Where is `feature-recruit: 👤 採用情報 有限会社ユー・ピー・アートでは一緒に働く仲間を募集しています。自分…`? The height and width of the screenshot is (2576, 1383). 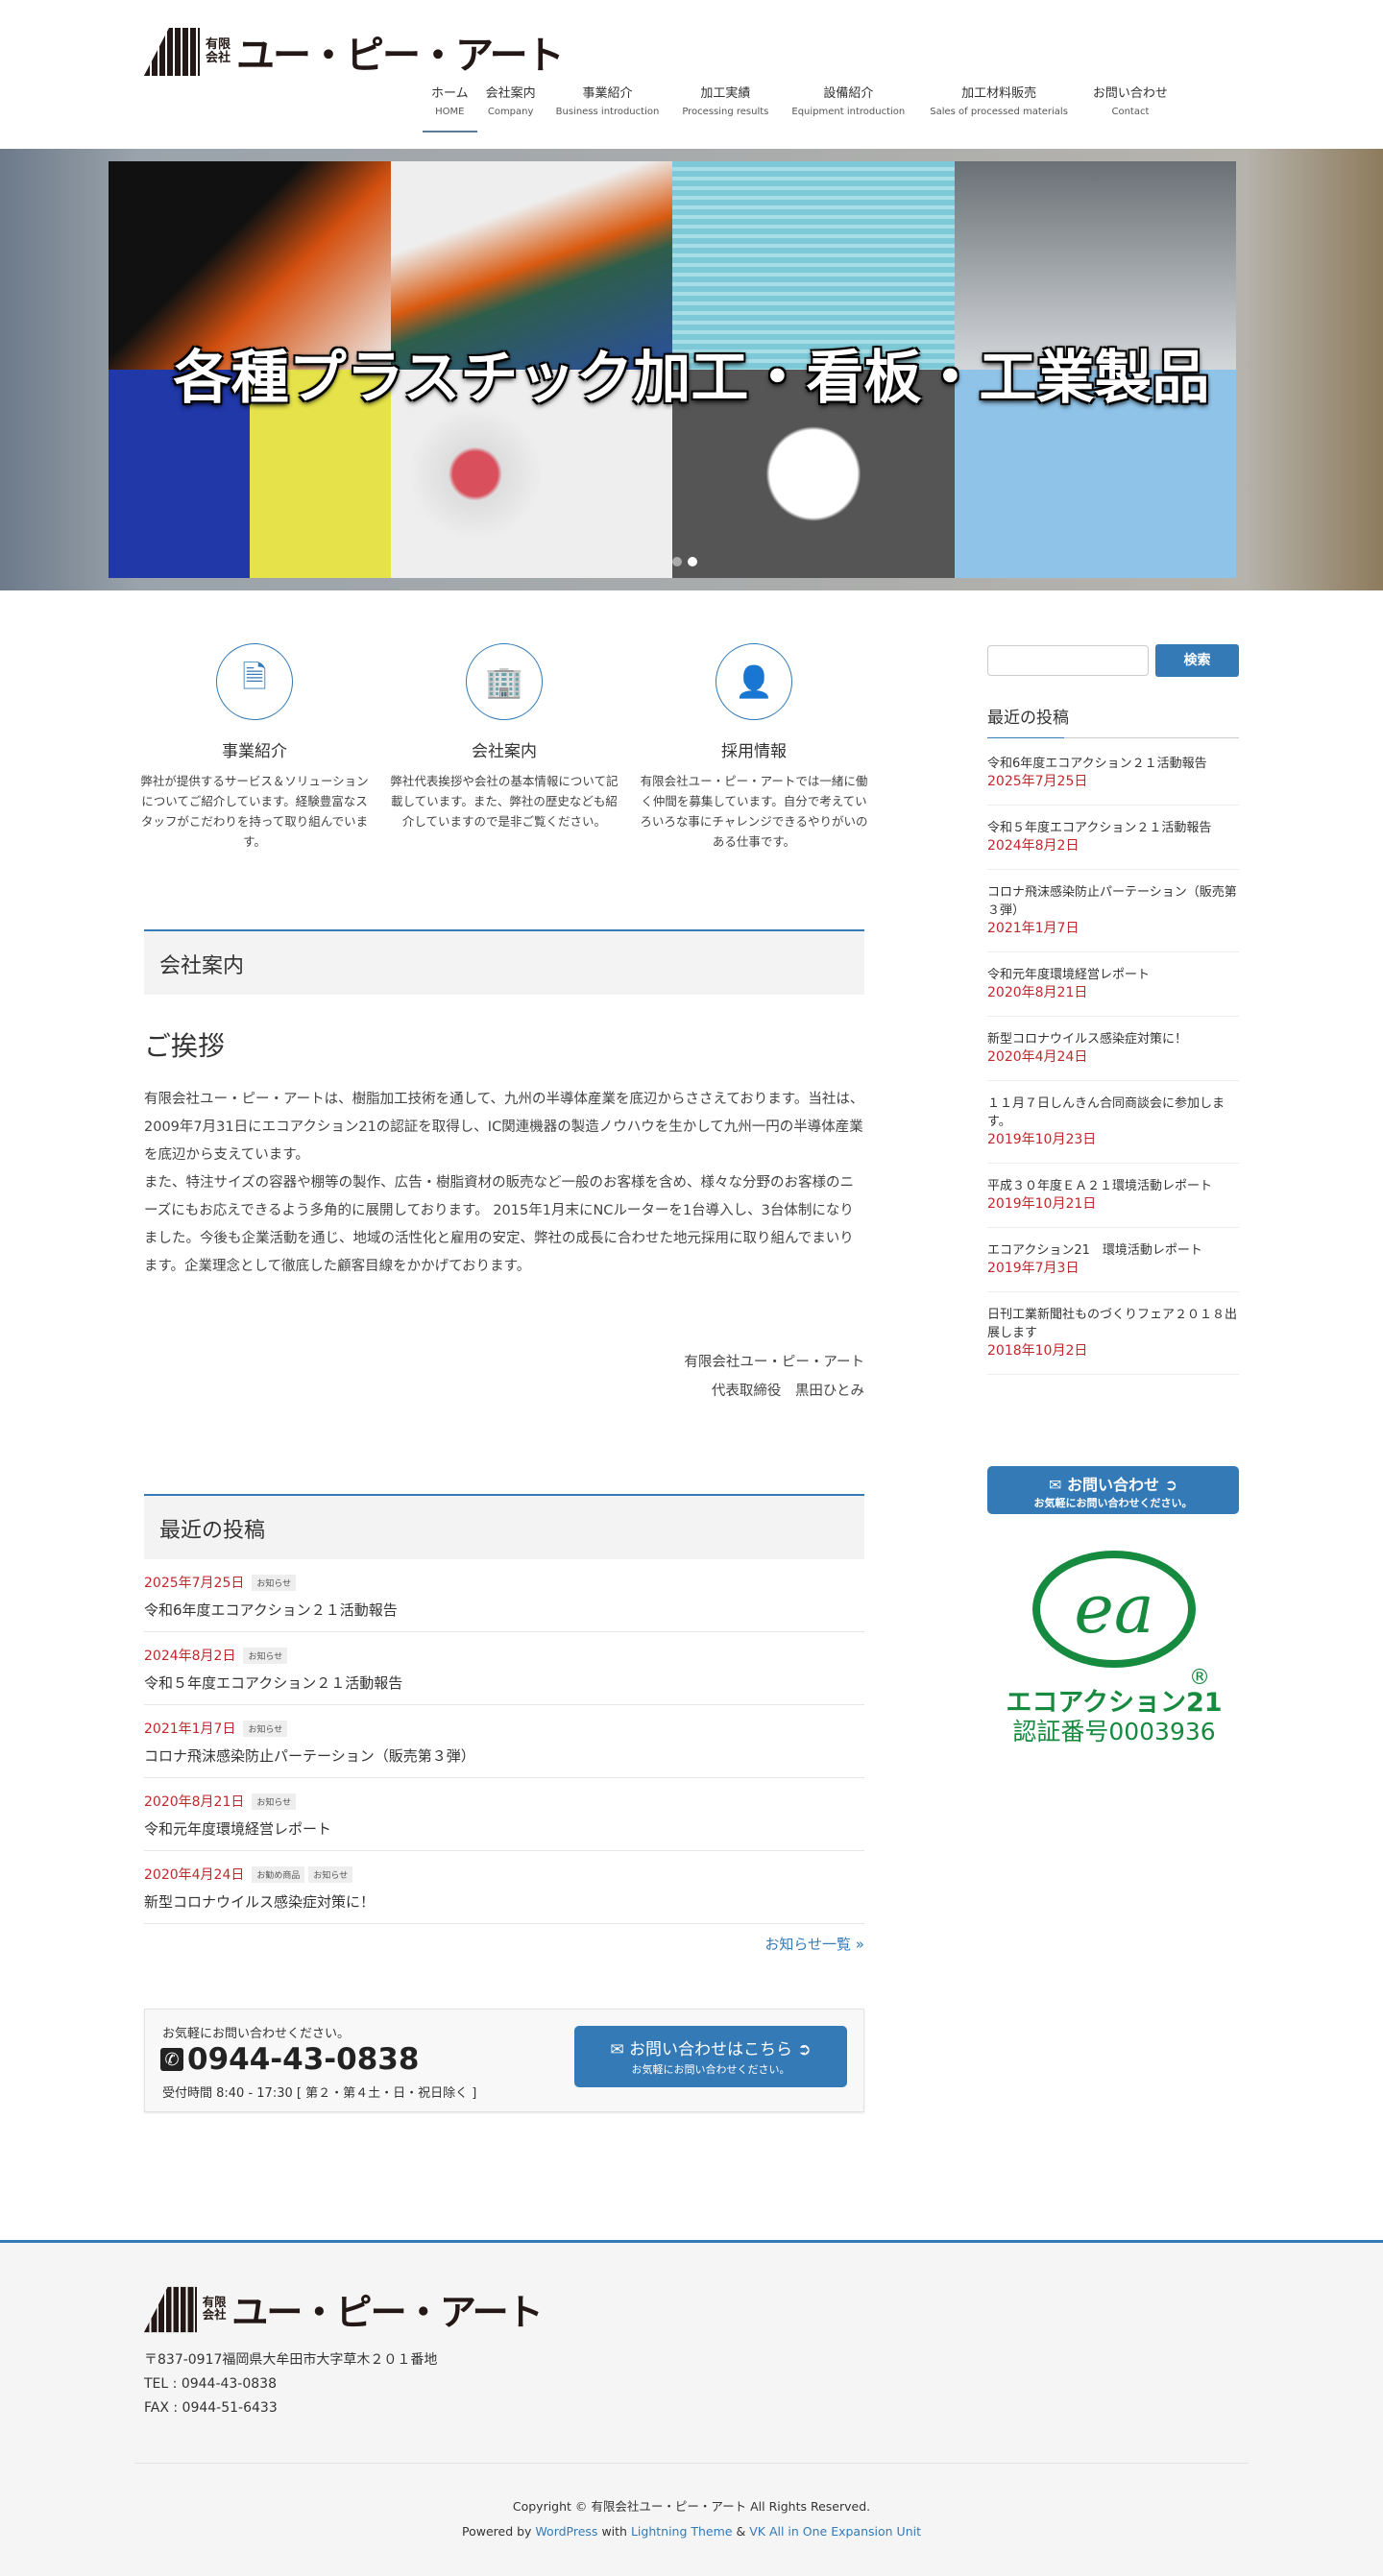
feature-recruit: 👤 採用情報 有限会社ユー・ピー・アートでは一緒に働く仲間を募集しています。自分… is located at coordinates (754, 747).